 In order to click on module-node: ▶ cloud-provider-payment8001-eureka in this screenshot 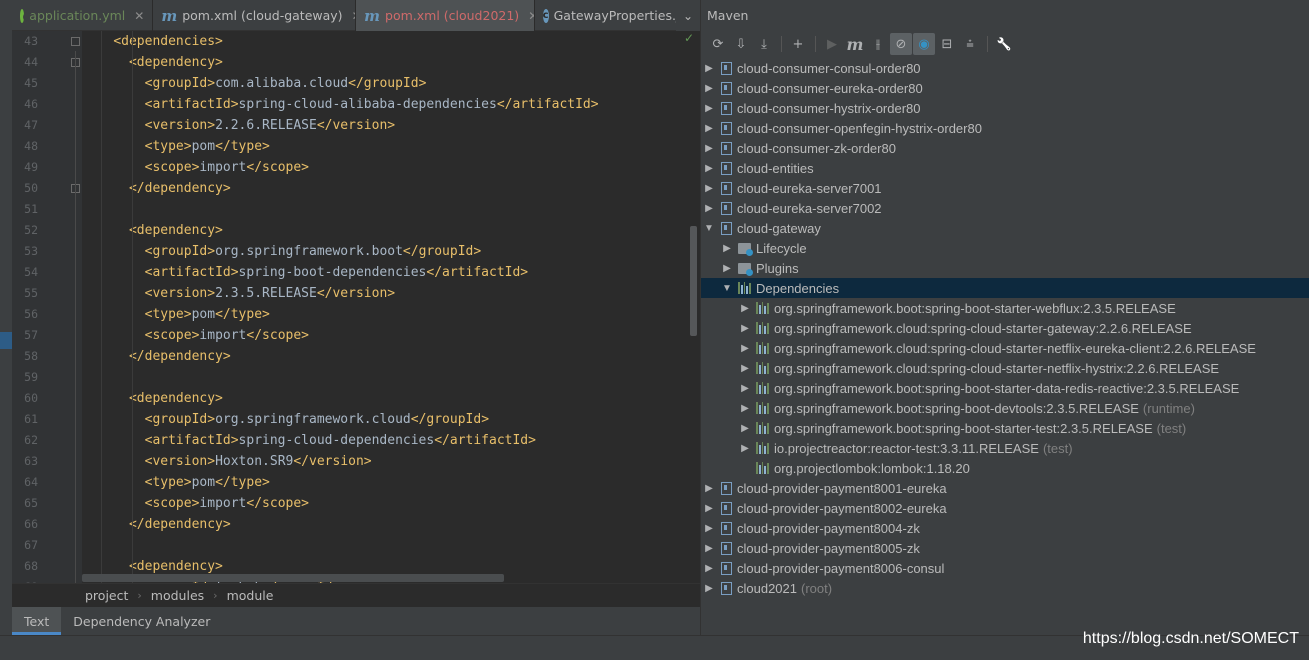, I will do `click(1005, 488)`.